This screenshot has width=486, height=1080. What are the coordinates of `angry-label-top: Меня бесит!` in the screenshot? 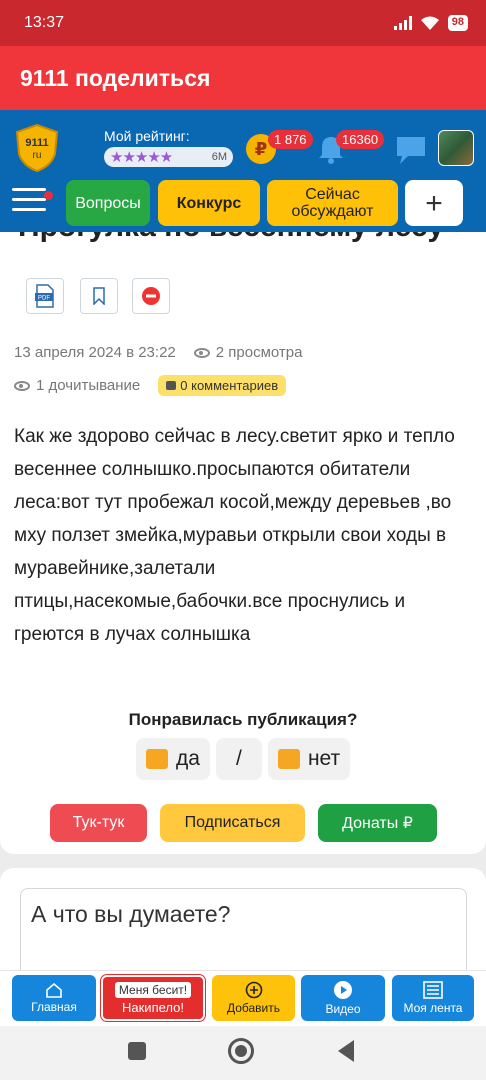 It's located at (153, 989).